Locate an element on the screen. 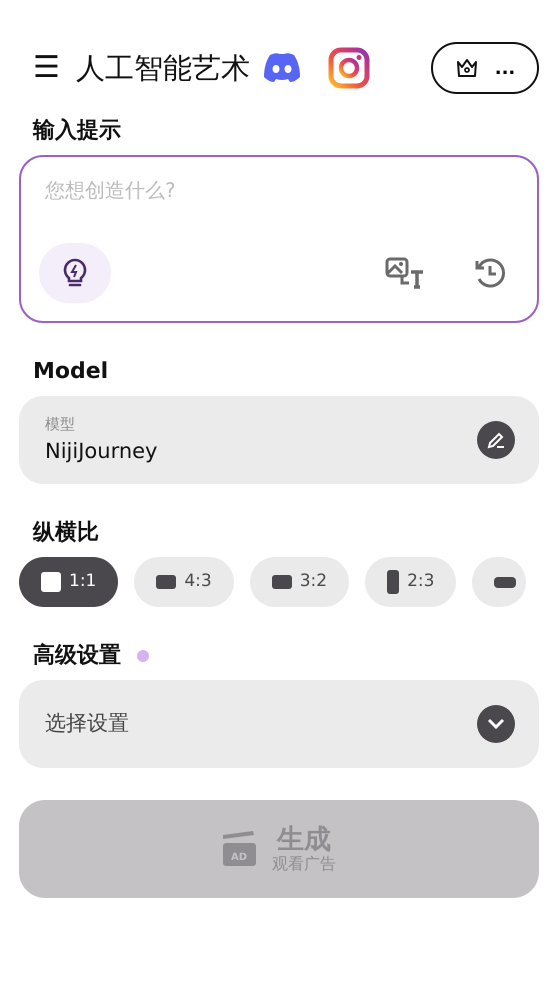  crown-icon is located at coordinates (466, 68).